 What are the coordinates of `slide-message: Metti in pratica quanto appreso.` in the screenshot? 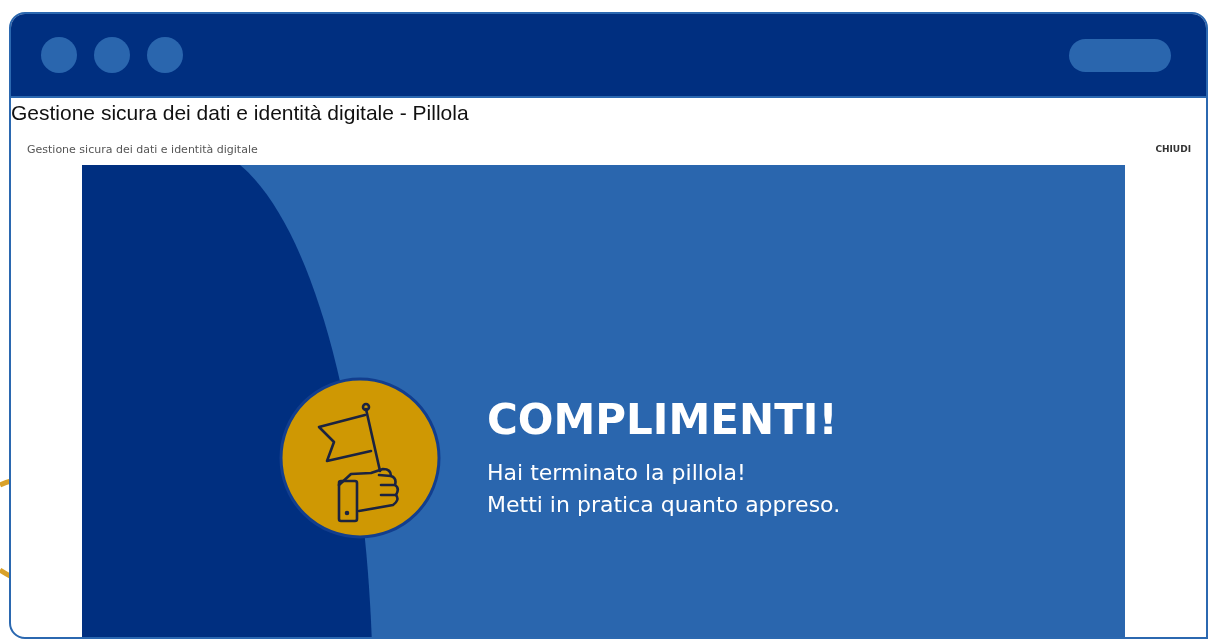 It's located at (664, 505).